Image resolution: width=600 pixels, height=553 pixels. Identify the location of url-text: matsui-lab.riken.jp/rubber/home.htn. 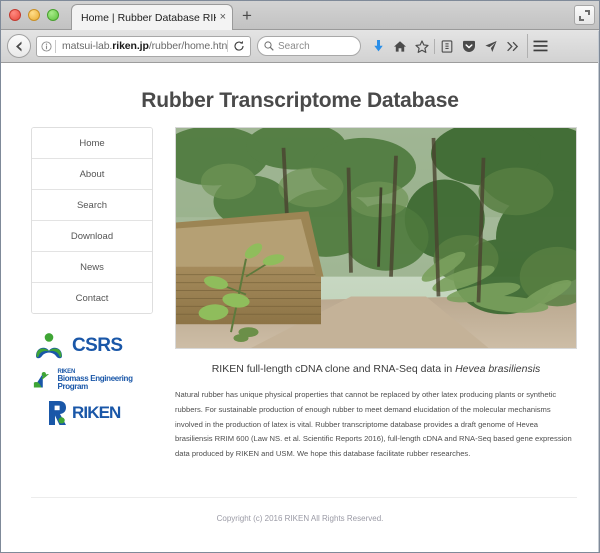
(141, 46).